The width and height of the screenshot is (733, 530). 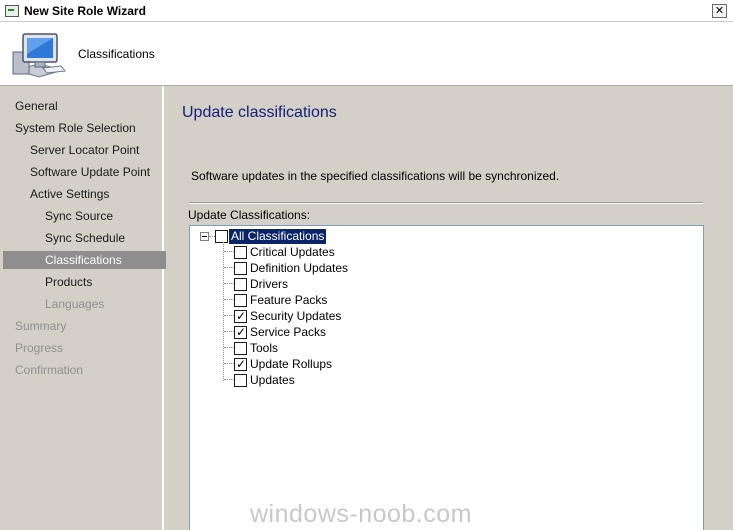 What do you see at coordinates (221, 236) in the screenshot?
I see `checkbox-all-classifications` at bounding box center [221, 236].